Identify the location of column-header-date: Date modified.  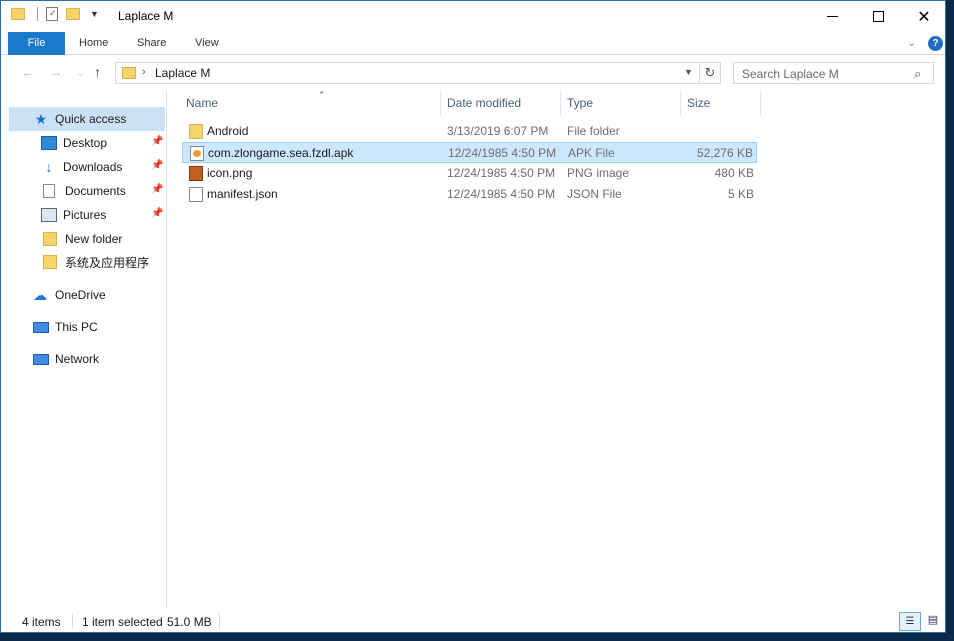
(501, 103).